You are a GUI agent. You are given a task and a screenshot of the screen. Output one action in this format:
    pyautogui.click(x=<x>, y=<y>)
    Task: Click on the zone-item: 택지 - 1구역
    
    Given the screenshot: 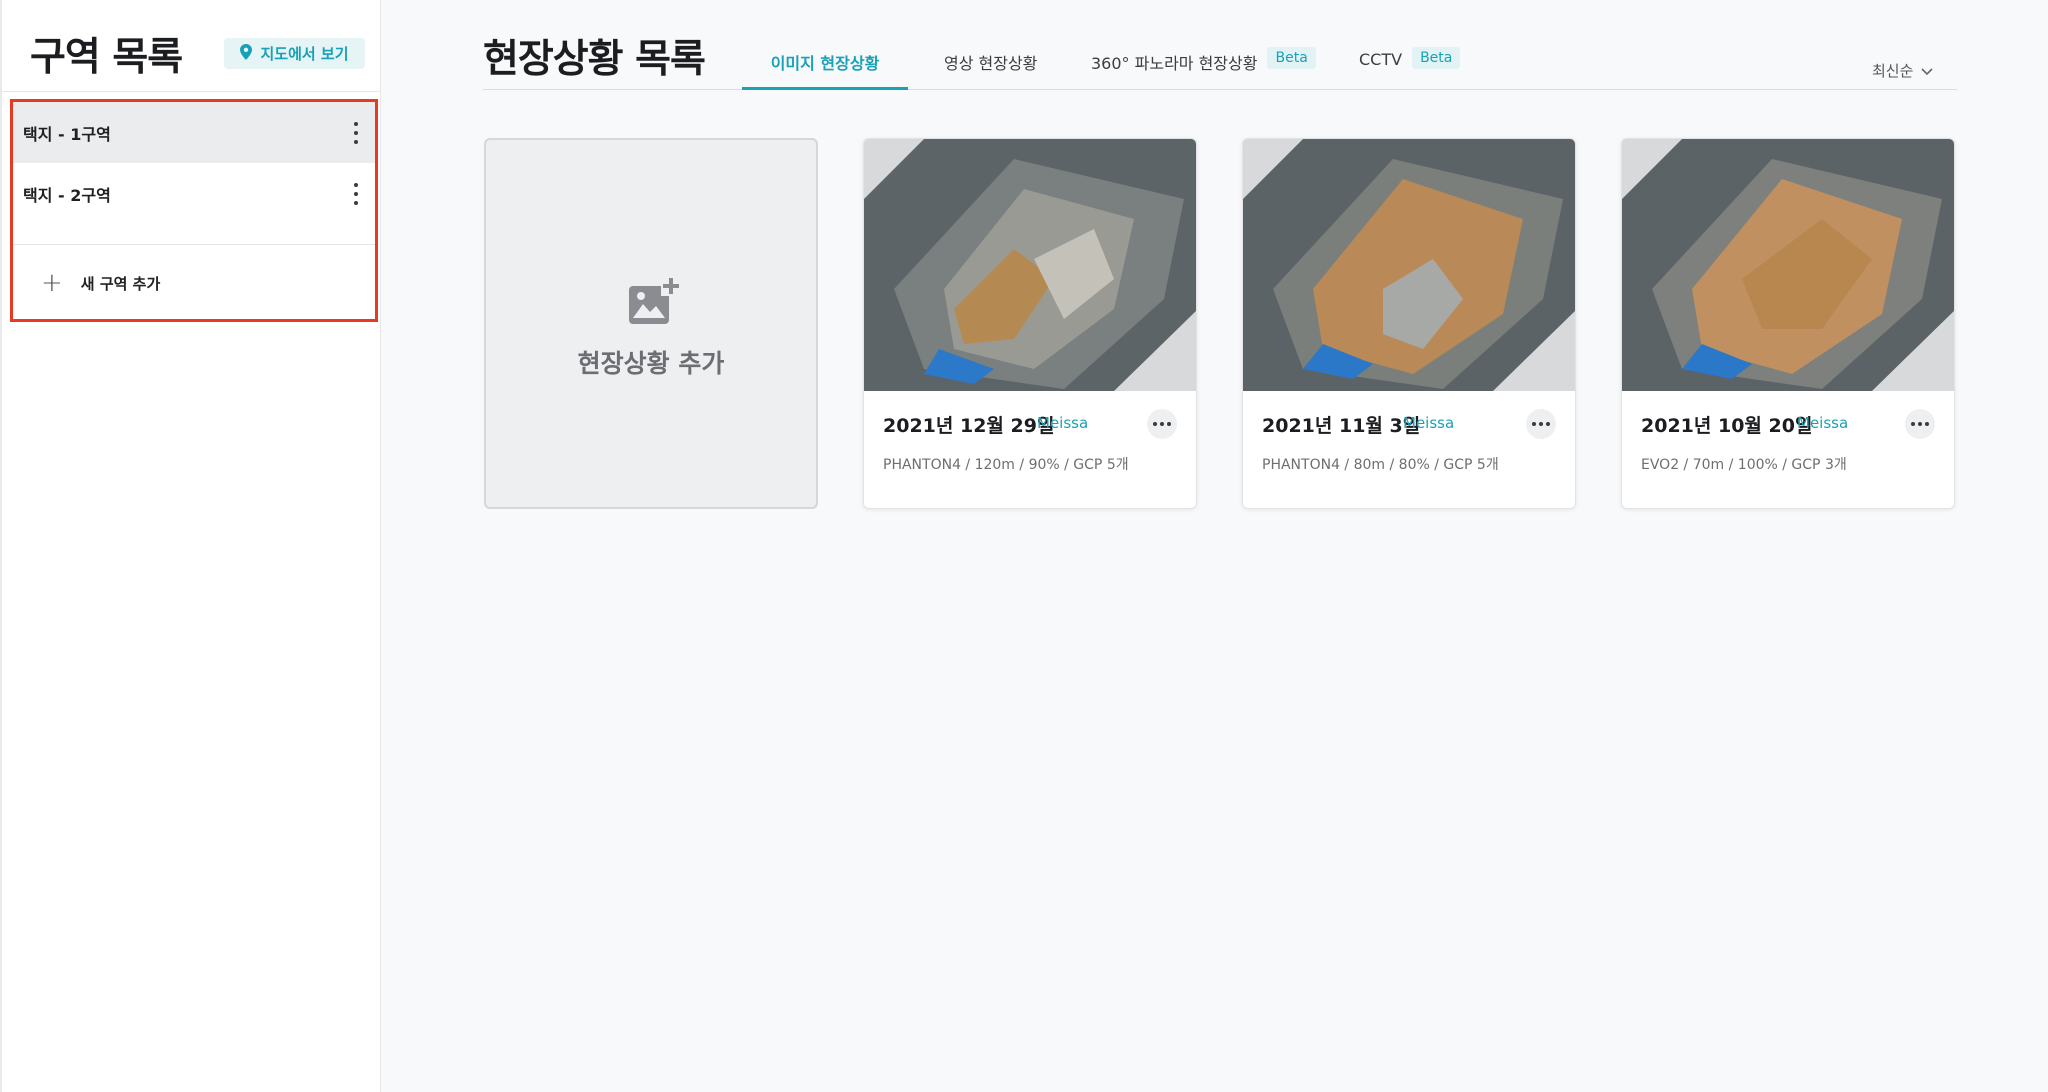 What is the action you would take?
    pyautogui.click(x=194, y=132)
    